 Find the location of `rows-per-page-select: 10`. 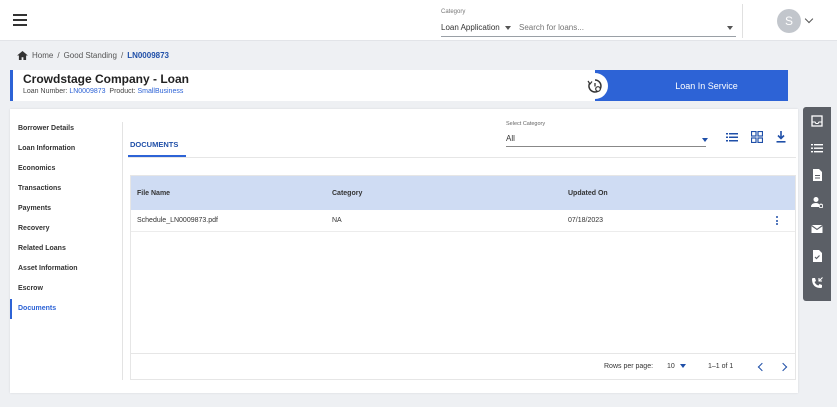

rows-per-page-select: 10 is located at coordinates (676, 366).